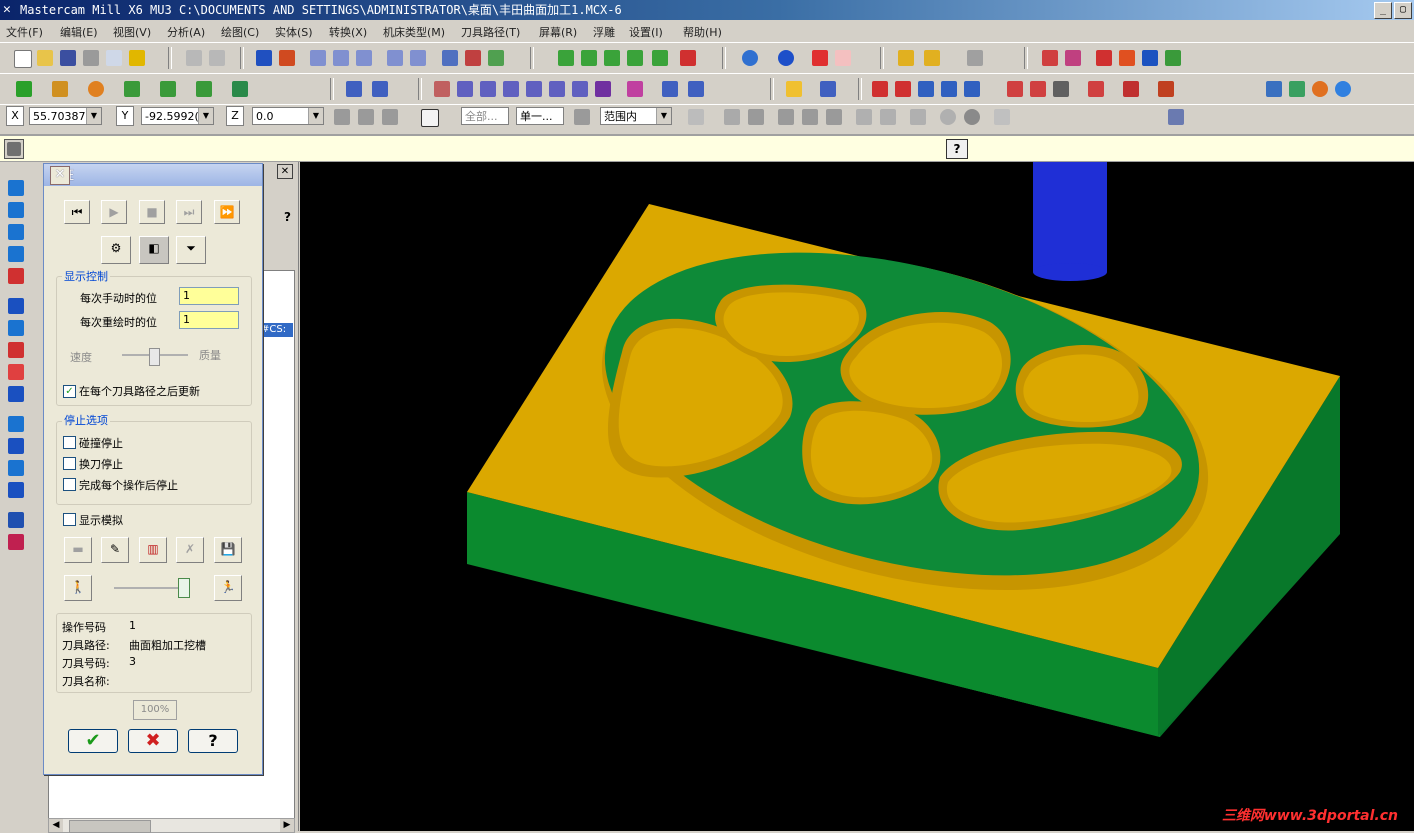  What do you see at coordinates (390, 117) in the screenshot?
I see `snap-button` at bounding box center [390, 117].